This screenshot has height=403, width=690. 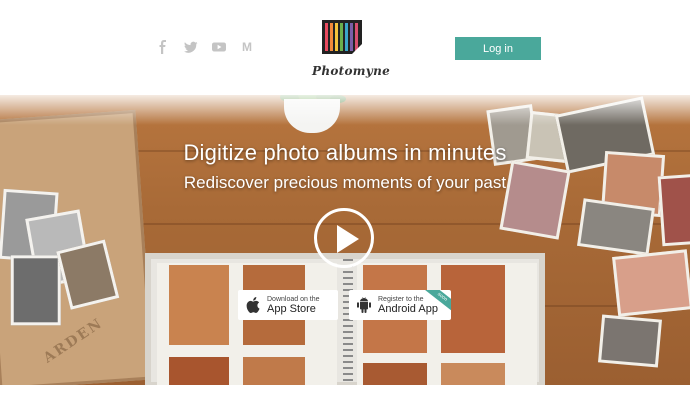 I want to click on android-app-button: Register to the Android App soon, so click(x=400, y=305).